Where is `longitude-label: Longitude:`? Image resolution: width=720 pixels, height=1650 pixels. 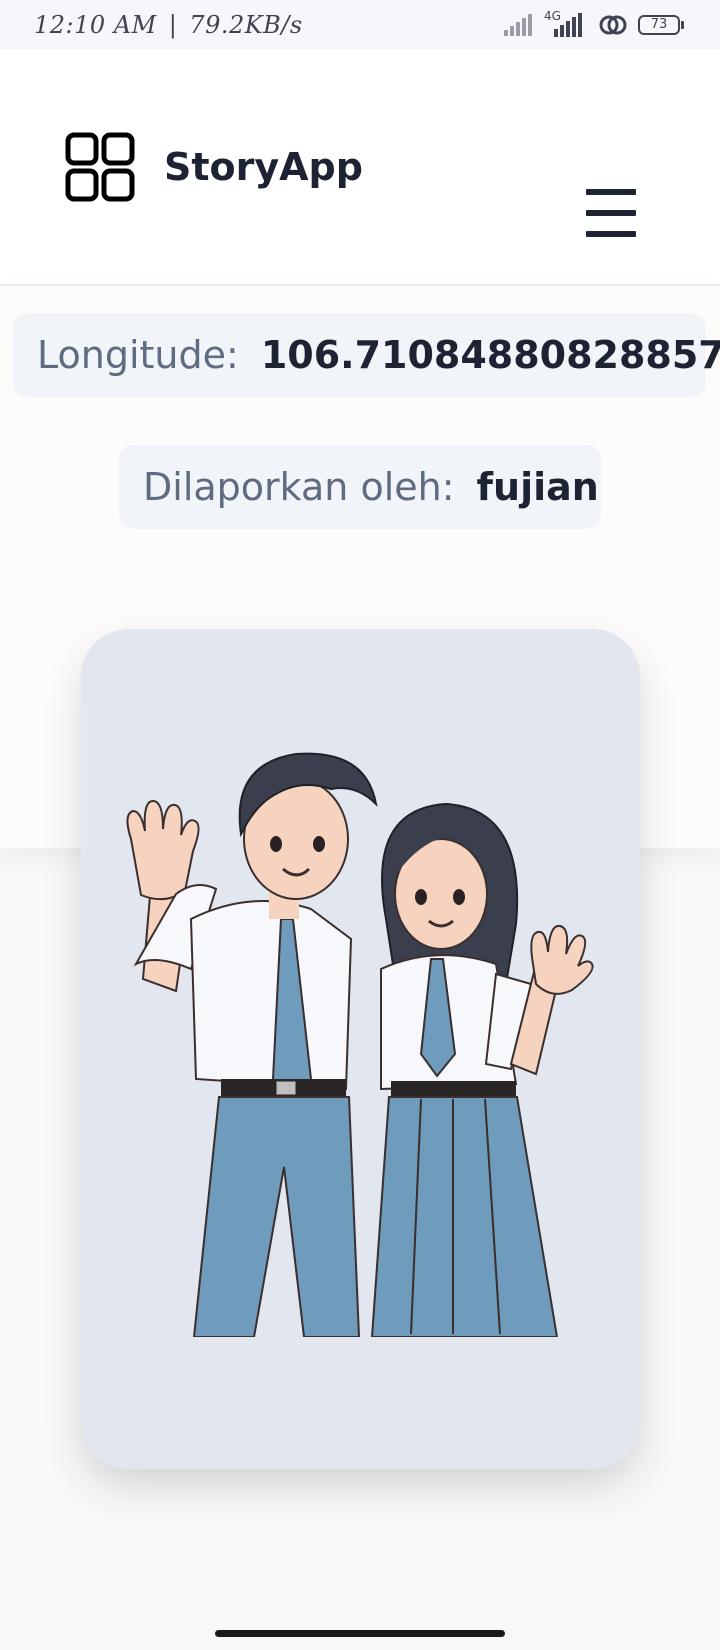 longitude-label: Longitude: is located at coordinates (138, 355).